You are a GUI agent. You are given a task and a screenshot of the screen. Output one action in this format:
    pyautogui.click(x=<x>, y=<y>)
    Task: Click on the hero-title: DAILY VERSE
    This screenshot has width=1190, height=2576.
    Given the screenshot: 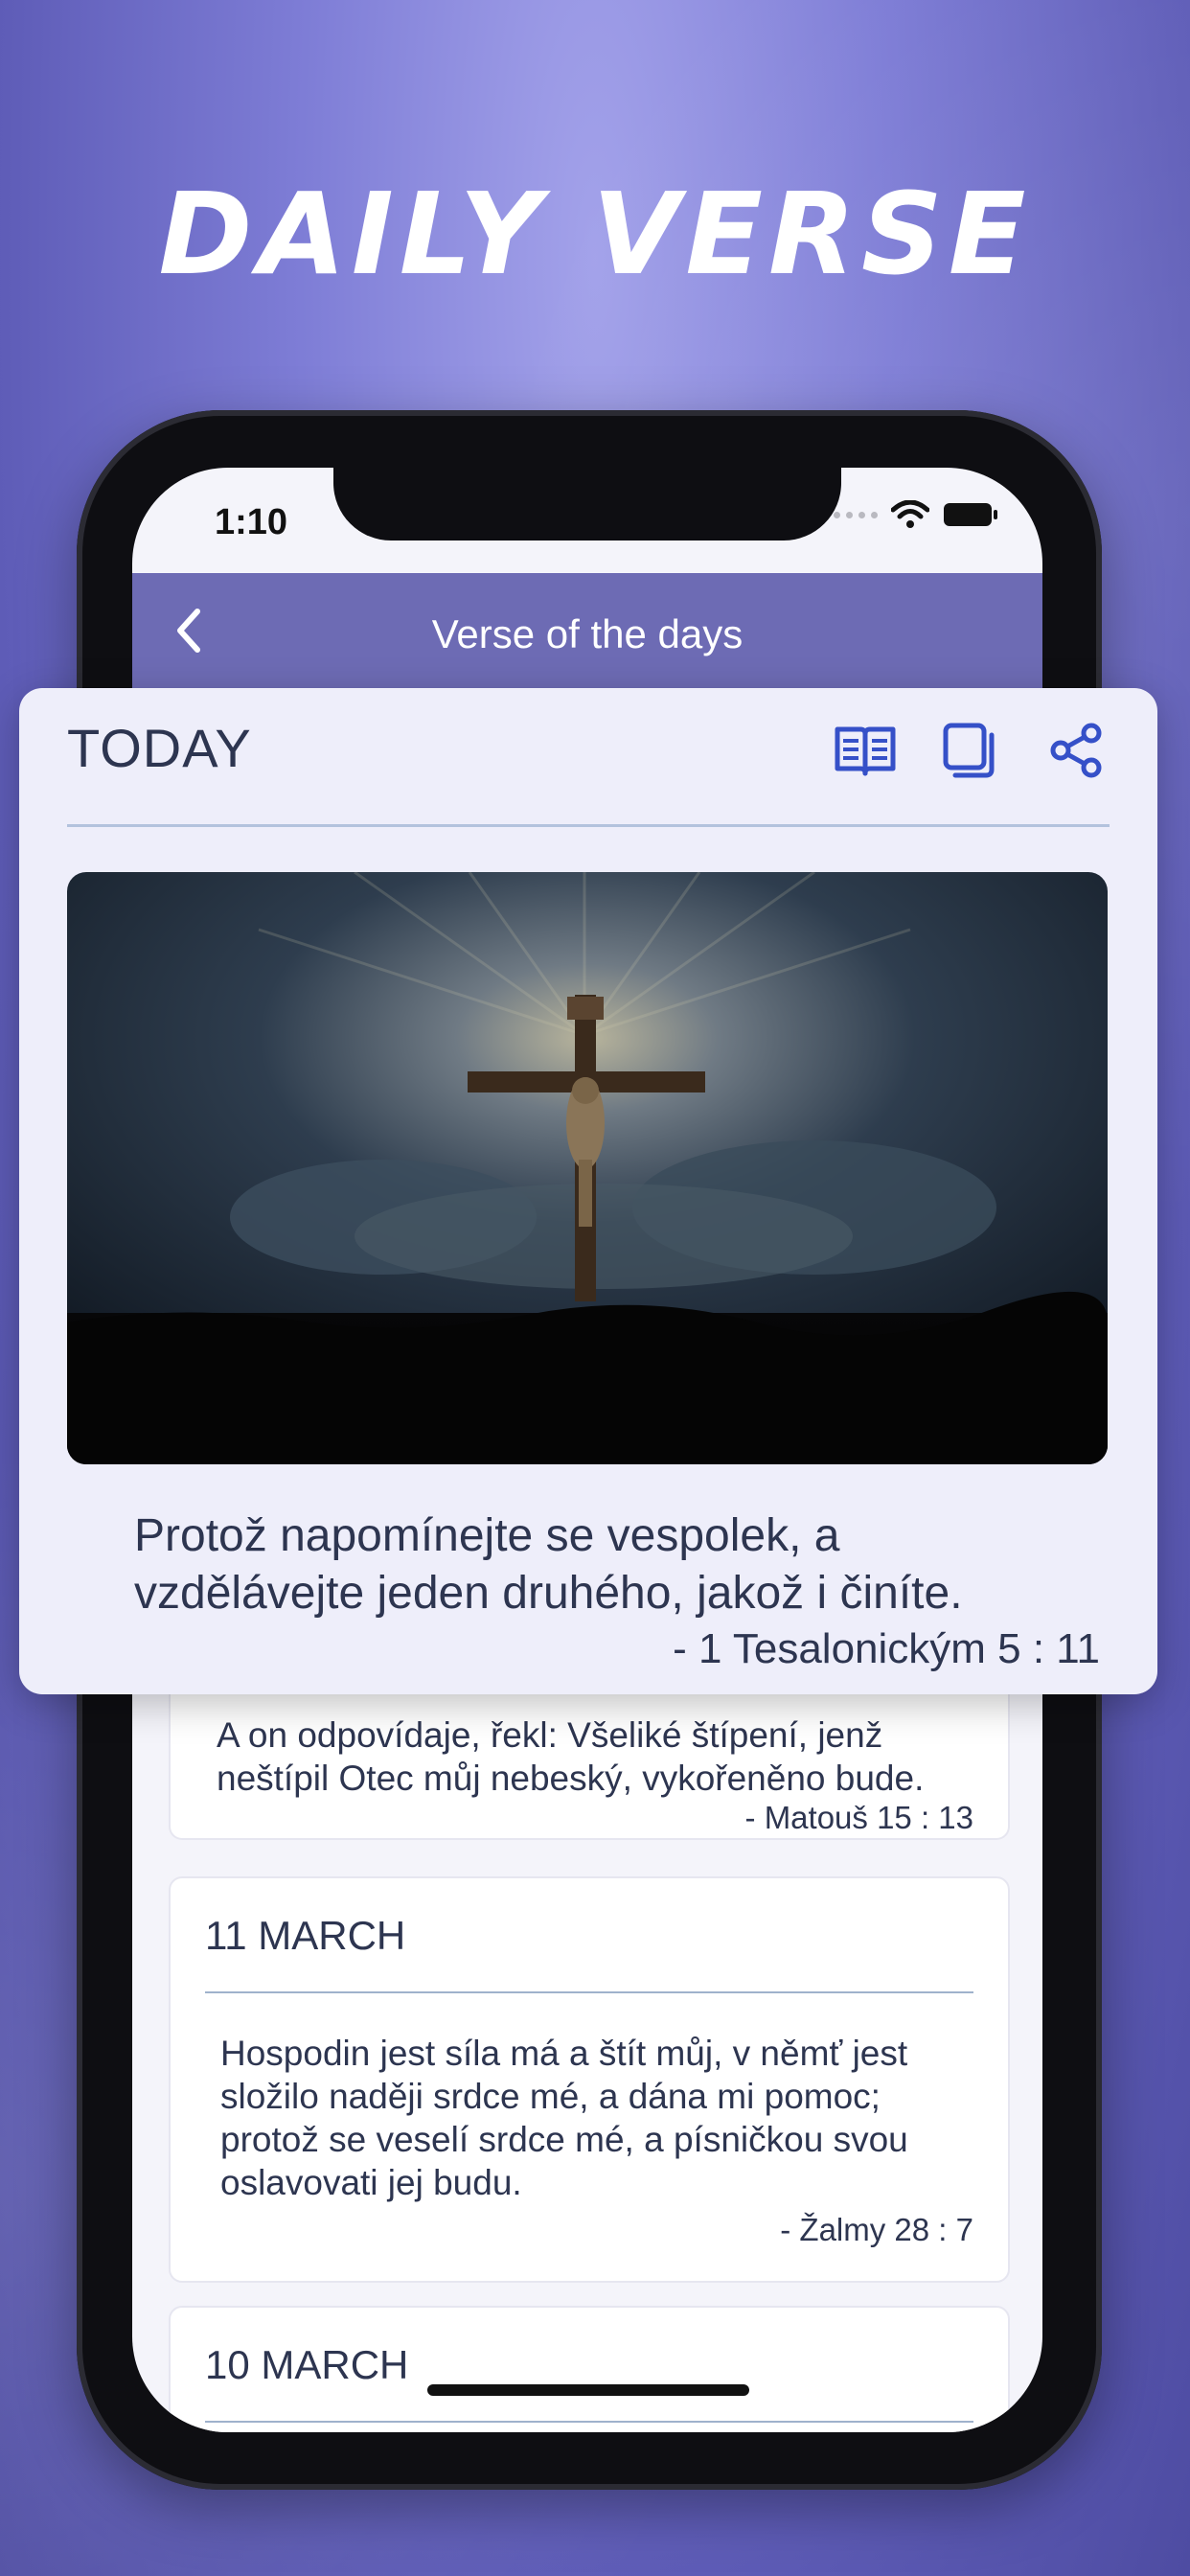 What is the action you would take?
    pyautogui.click(x=595, y=234)
    